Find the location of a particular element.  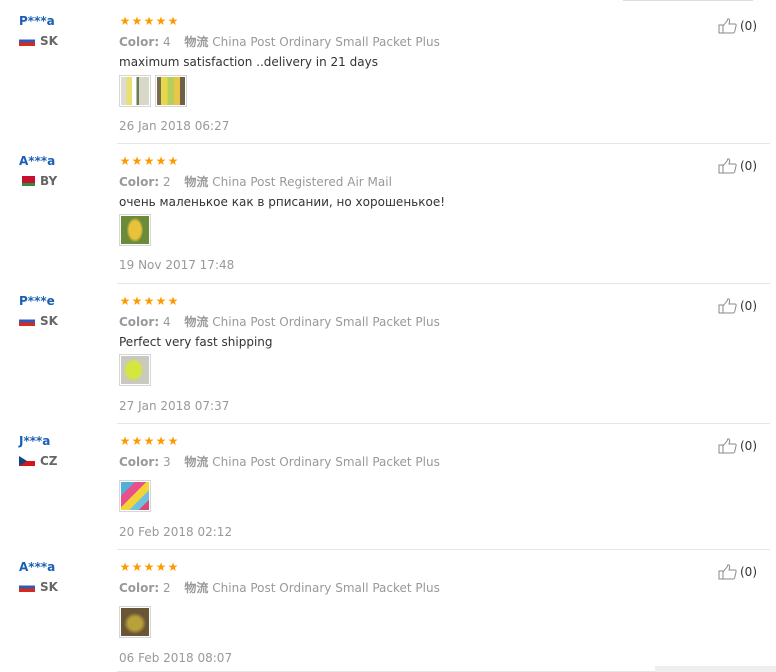

reviewer-country: CZ is located at coordinates (38, 461).